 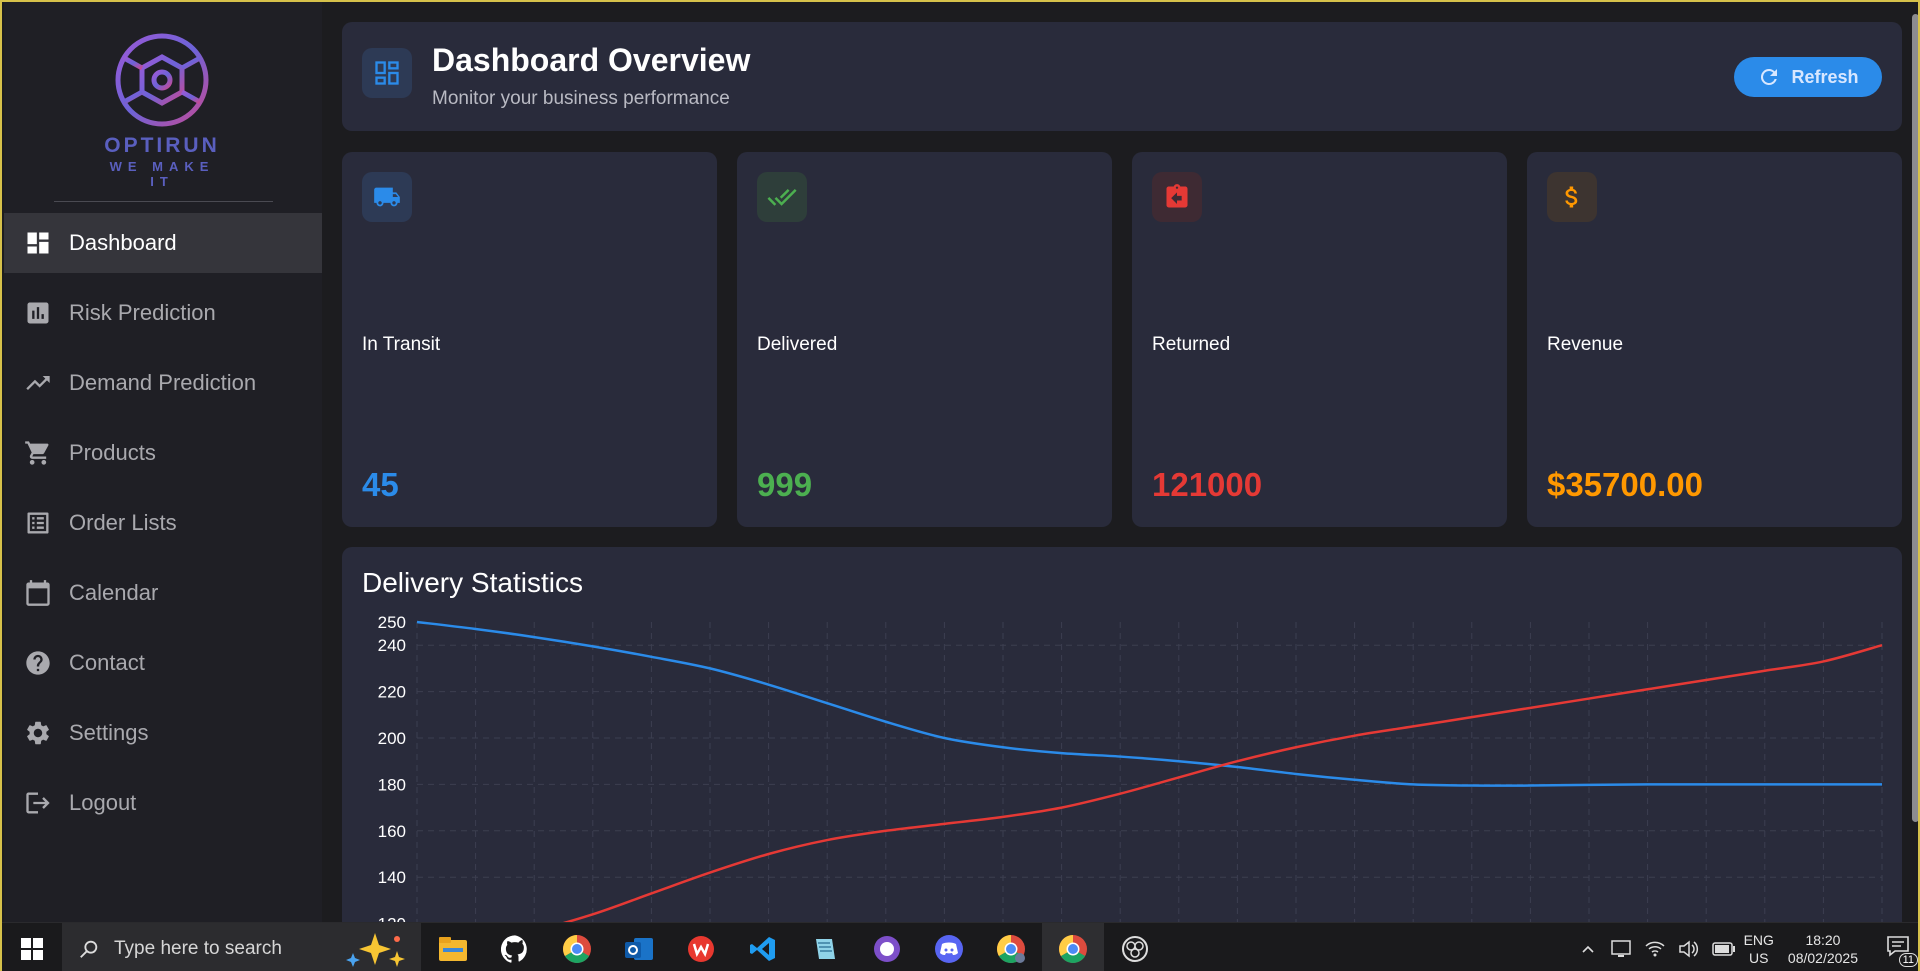 What do you see at coordinates (142, 312) in the screenshot?
I see `sidebar-item-label: Risk Prediction` at bounding box center [142, 312].